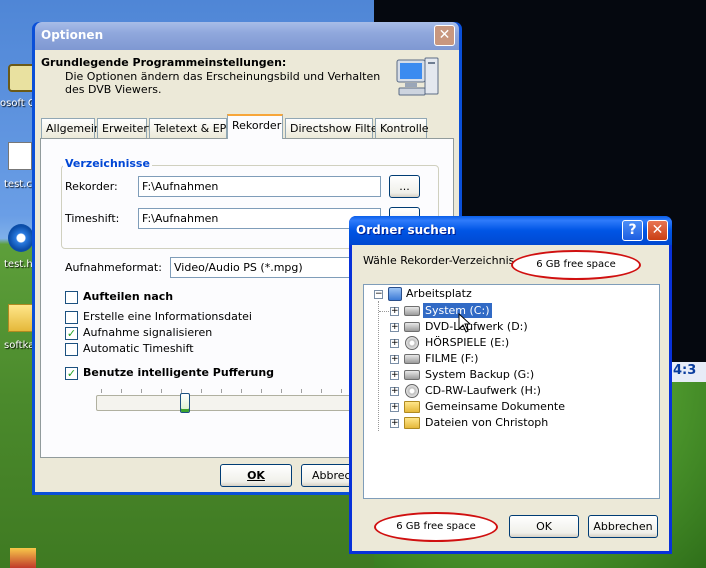  I want to click on aufteilen-label: Aufteilen nach, so click(128, 296).